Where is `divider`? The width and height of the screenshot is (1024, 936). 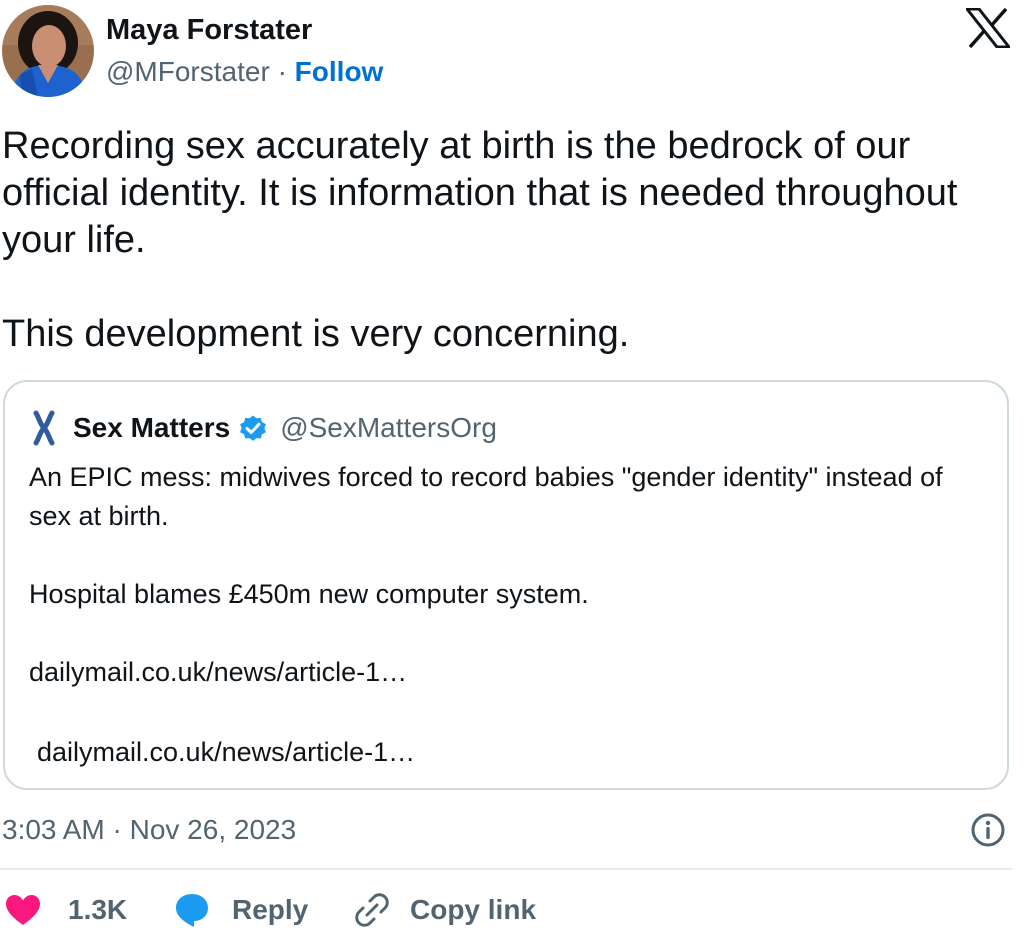
divider is located at coordinates (506, 869).